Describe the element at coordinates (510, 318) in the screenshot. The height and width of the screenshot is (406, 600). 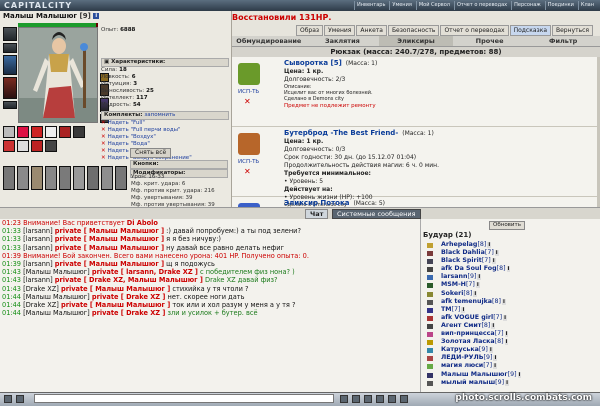
I see `user-row: afk VOGUE girl[7] i` at that location.